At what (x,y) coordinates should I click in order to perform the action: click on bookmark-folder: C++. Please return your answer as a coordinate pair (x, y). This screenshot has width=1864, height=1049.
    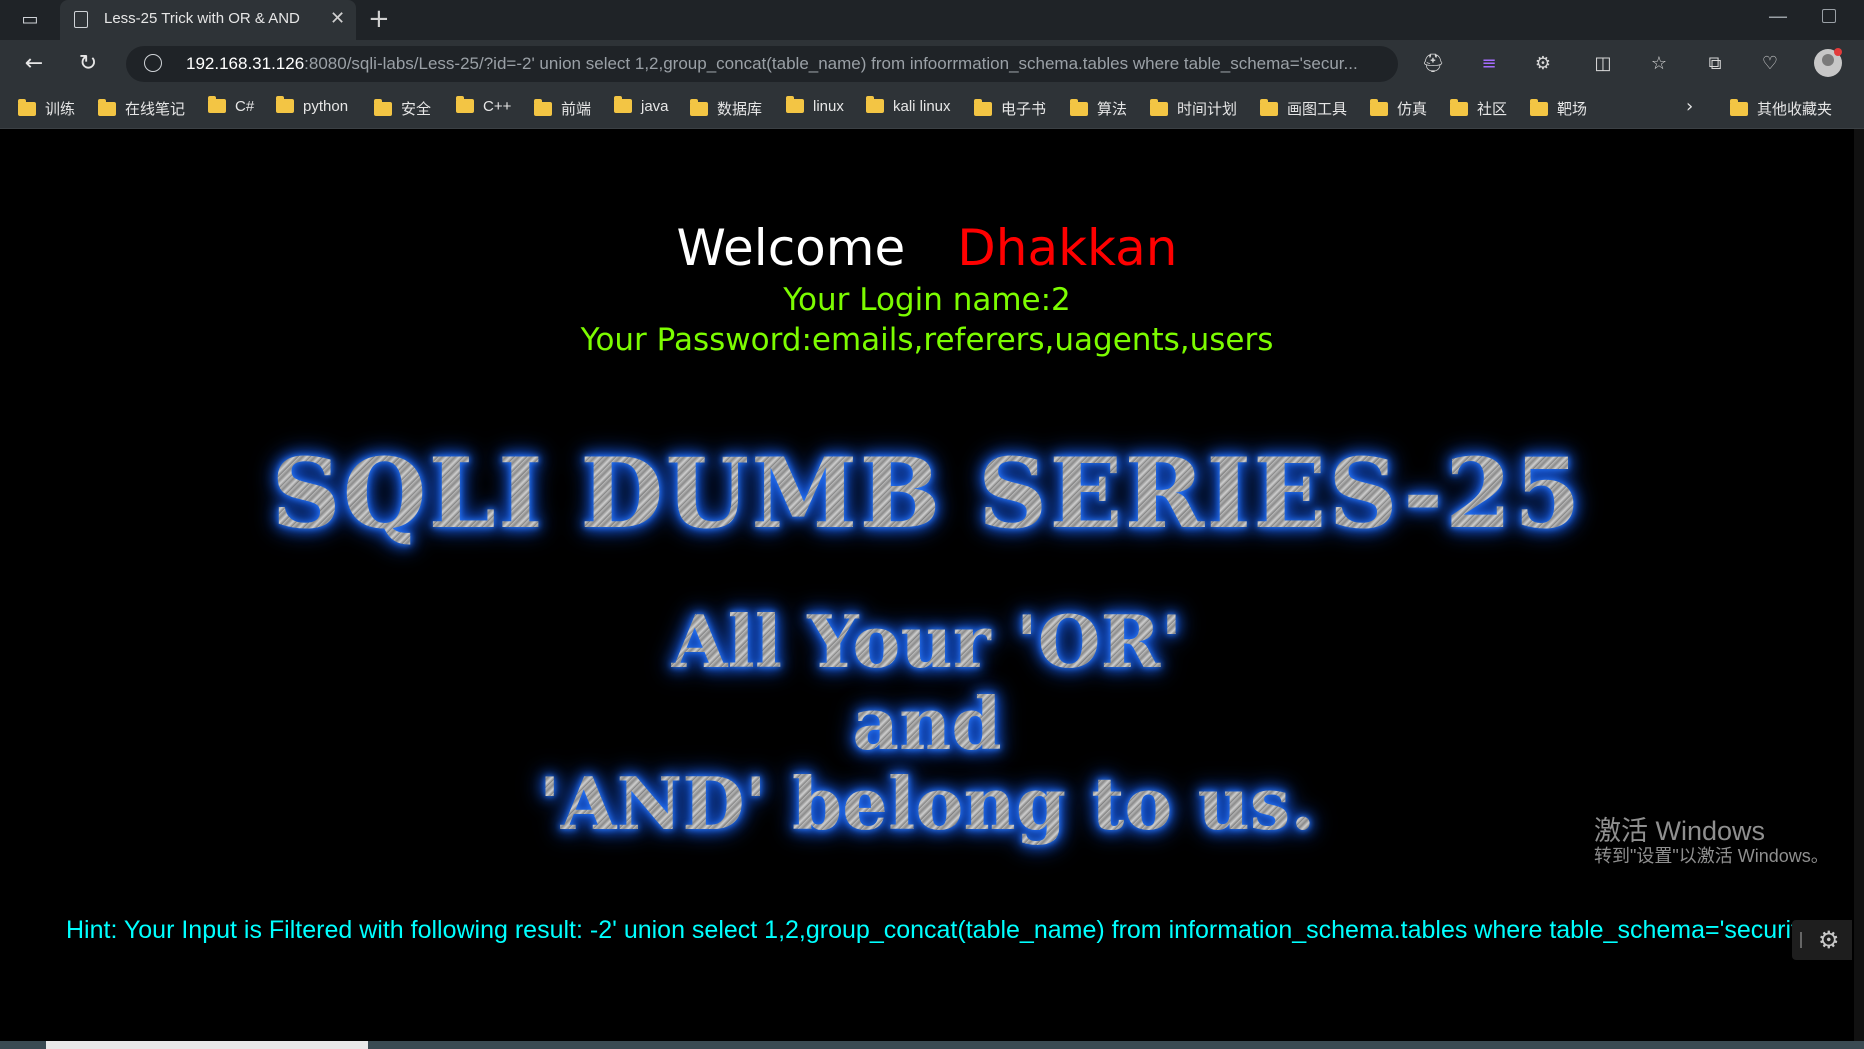
    Looking at the image, I should click on (483, 107).